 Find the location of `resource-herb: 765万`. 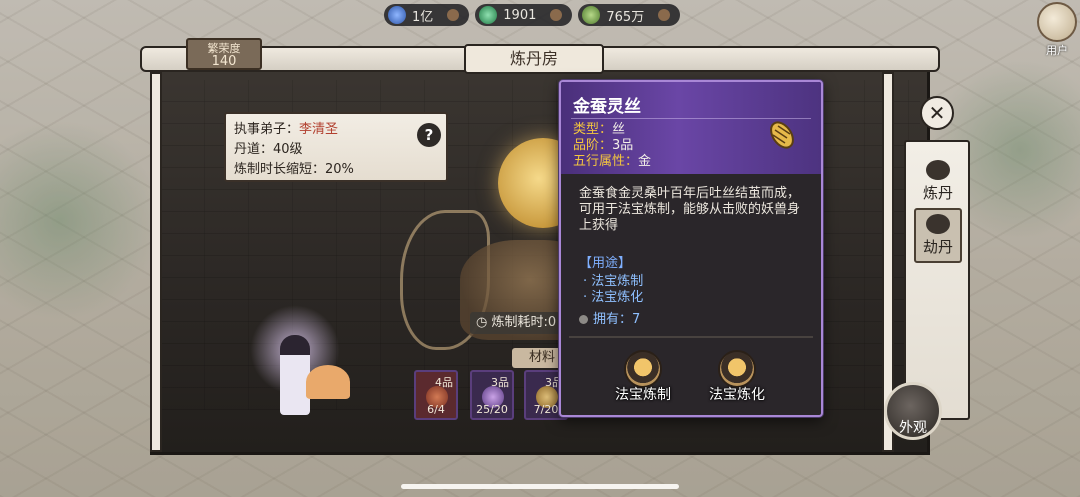

resource-herb: 765万 is located at coordinates (629, 15).